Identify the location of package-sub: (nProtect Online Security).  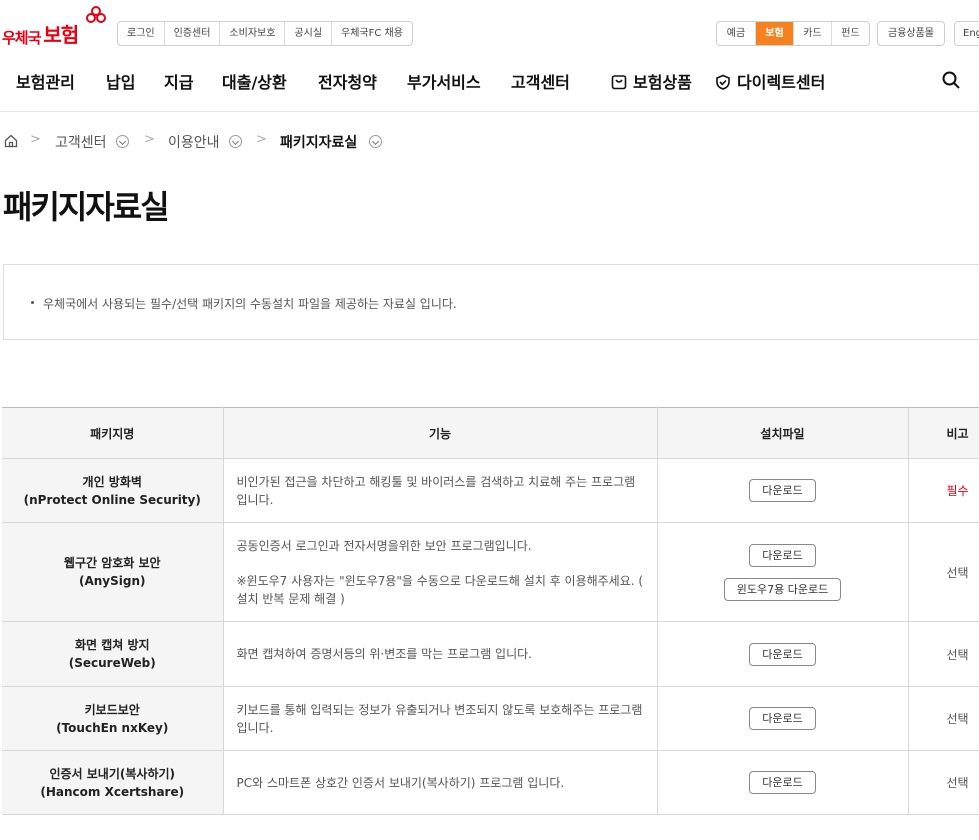
(112, 499).